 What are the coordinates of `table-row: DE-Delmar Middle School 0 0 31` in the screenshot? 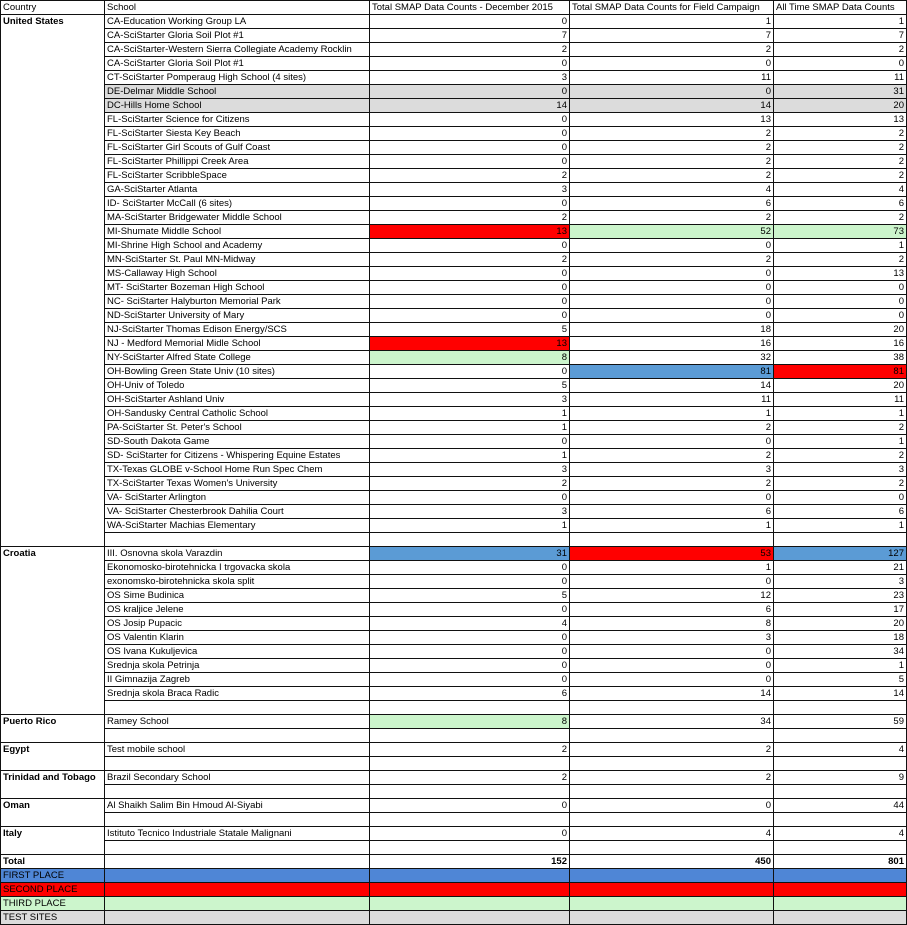 It's located at (453, 91).